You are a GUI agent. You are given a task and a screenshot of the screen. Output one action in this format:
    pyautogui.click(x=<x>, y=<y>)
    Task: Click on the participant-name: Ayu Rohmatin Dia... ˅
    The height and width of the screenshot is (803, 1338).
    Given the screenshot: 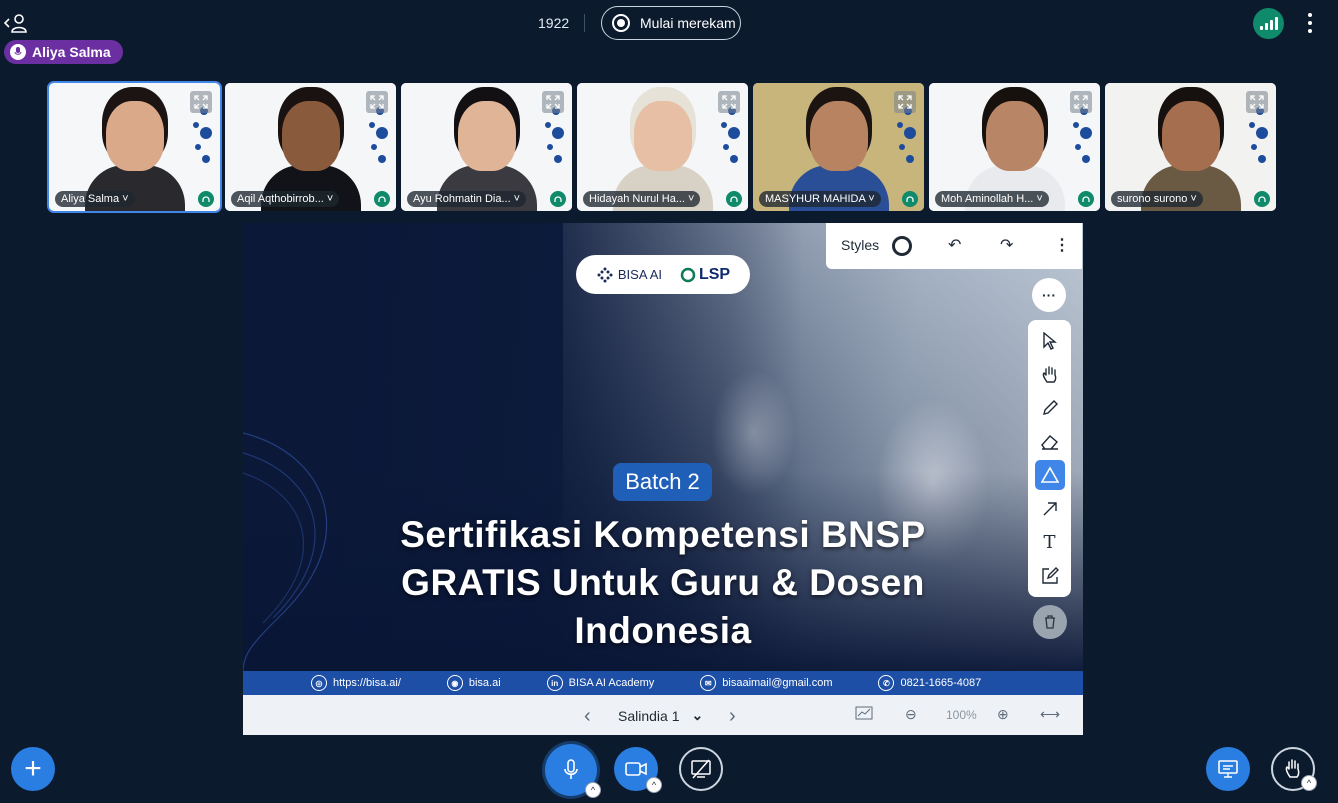 What is the action you would take?
    pyautogui.click(x=467, y=199)
    